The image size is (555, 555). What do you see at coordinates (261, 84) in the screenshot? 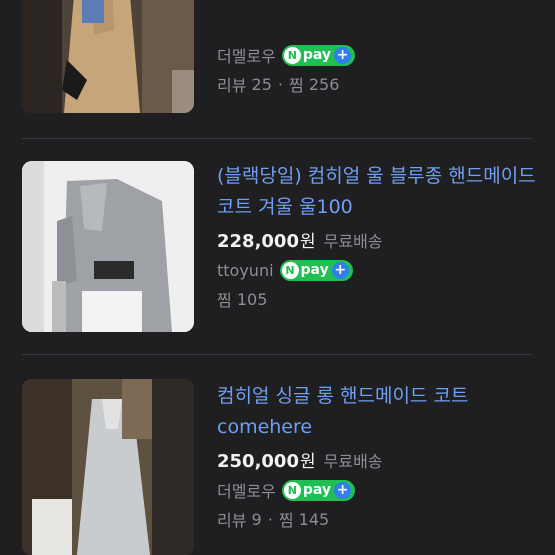
I see `review-count: 25` at bounding box center [261, 84].